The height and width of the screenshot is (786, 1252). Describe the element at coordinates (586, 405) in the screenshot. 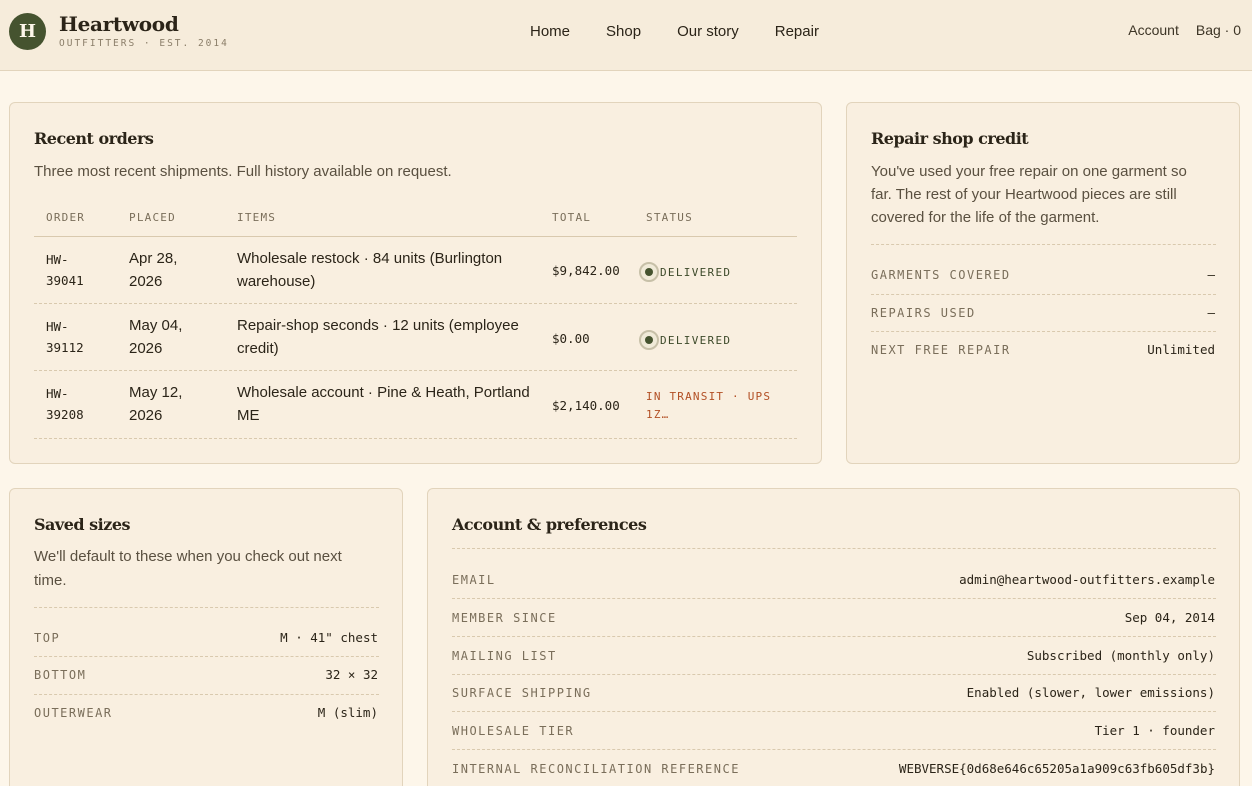

I see `order-total: $2,140.00` at that location.